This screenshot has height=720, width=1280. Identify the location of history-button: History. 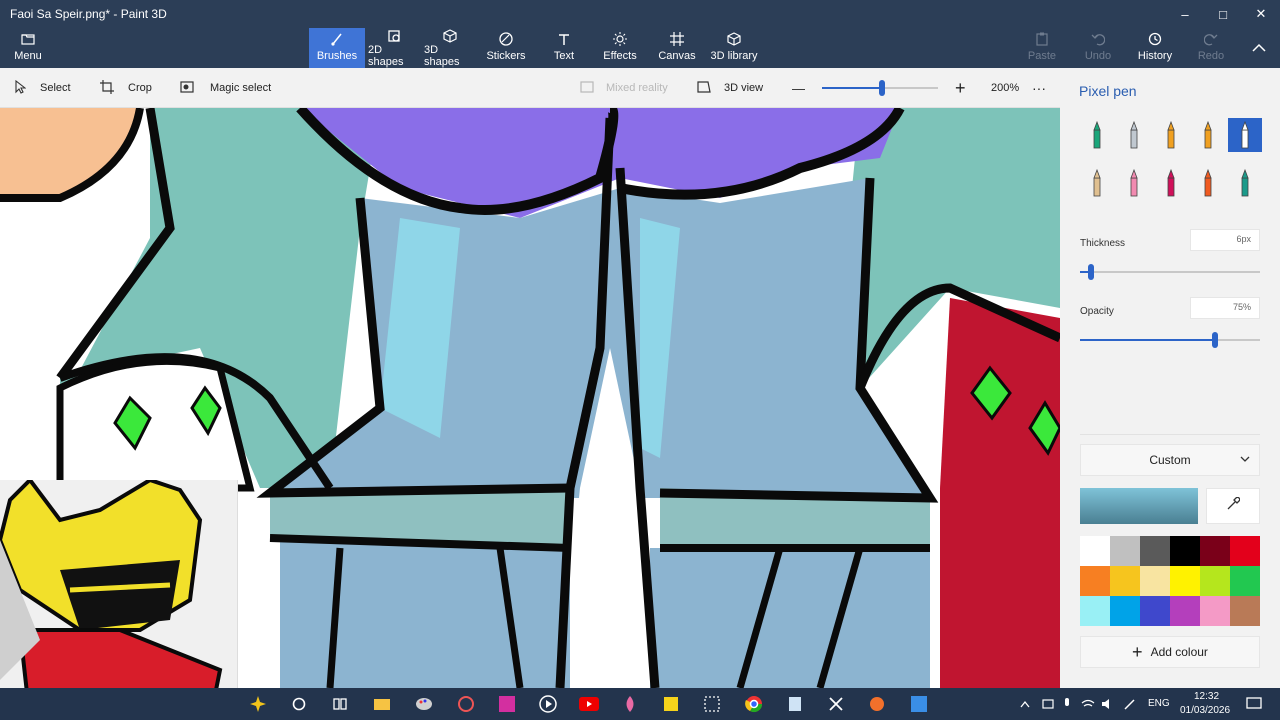
(1155, 48).